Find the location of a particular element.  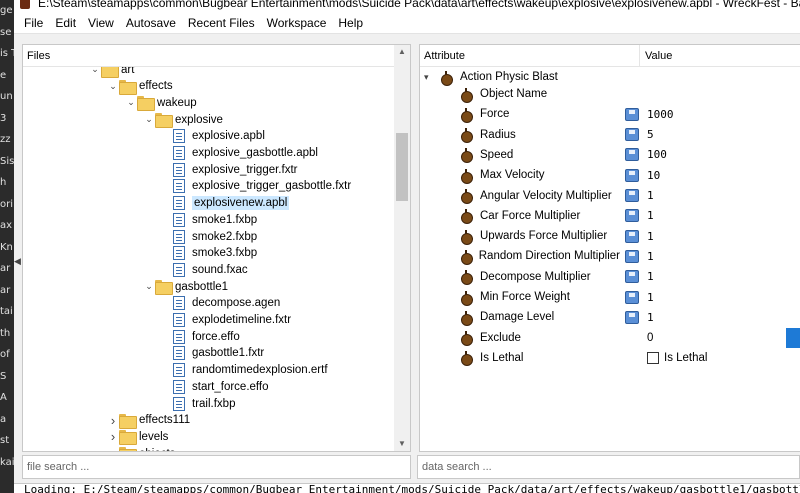

exclude-edit-handle is located at coordinates (793, 337).